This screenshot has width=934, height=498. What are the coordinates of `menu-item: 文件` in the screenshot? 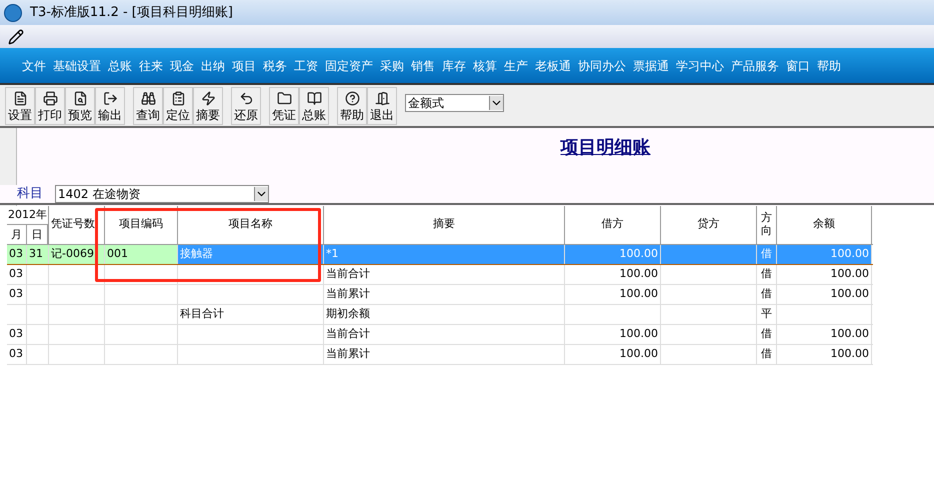 It's located at (34, 65).